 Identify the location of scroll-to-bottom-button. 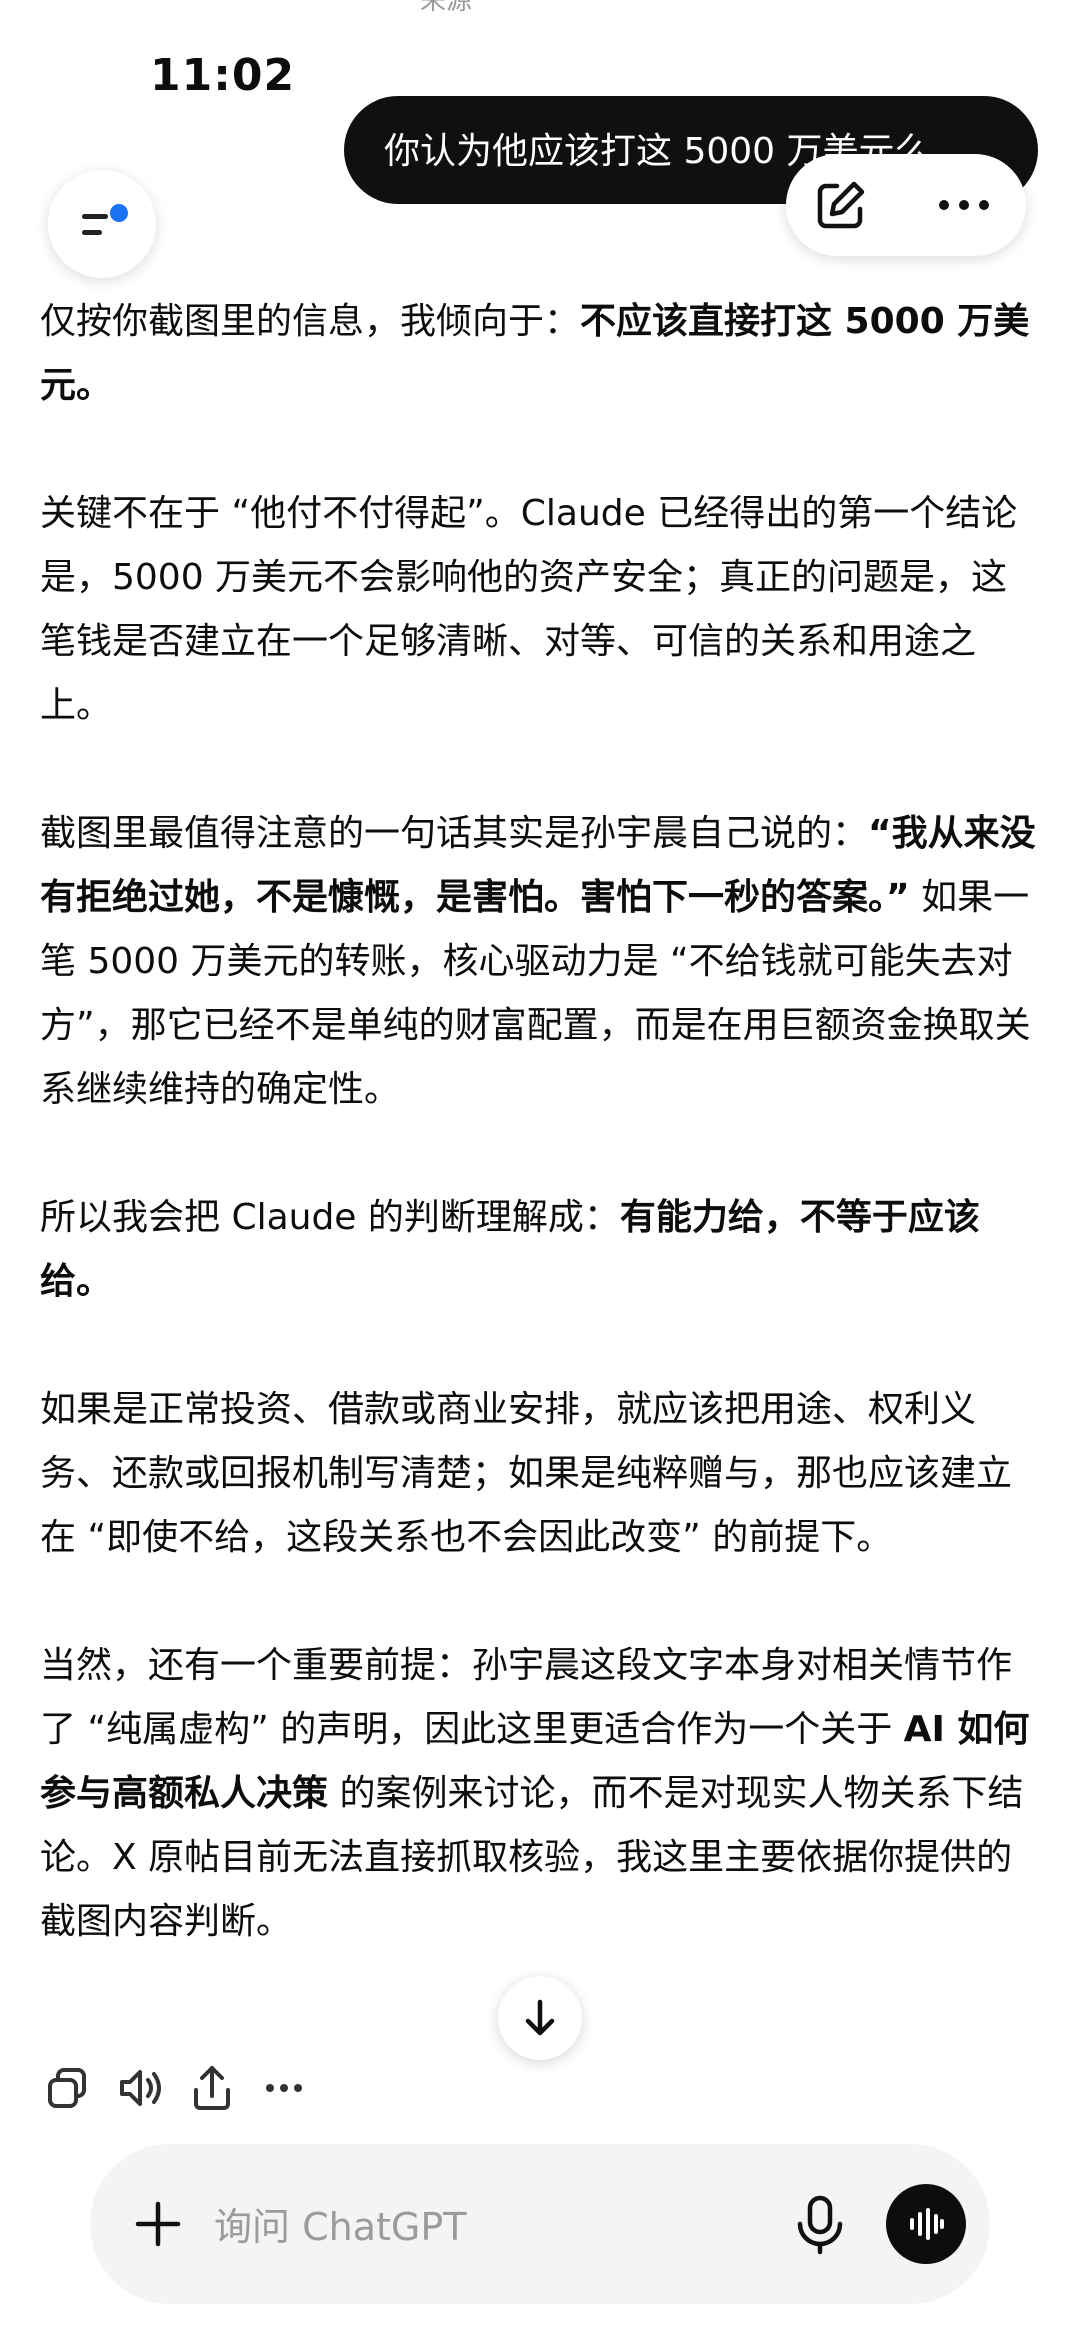
(540, 2018).